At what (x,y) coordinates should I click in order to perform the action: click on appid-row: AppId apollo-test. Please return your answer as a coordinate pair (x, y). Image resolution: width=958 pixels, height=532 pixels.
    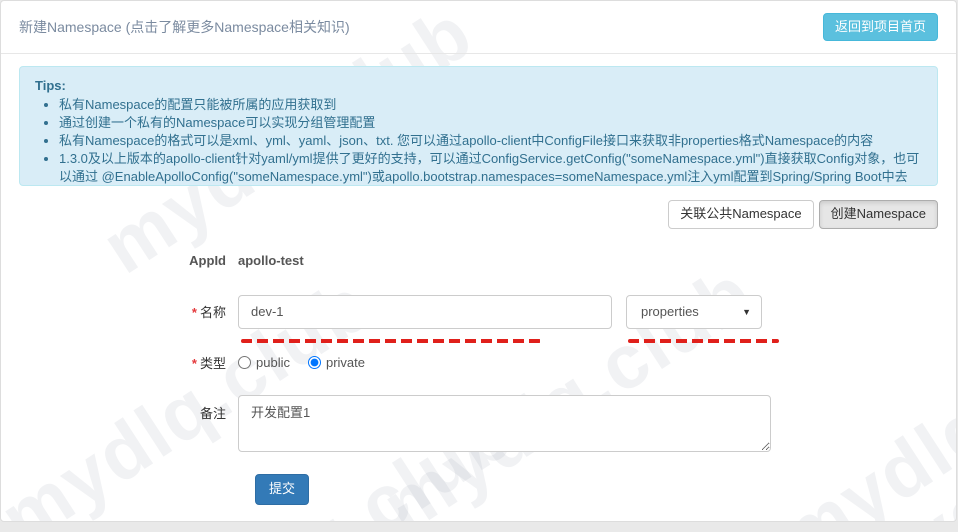
    Looking at the image, I should click on (478, 260).